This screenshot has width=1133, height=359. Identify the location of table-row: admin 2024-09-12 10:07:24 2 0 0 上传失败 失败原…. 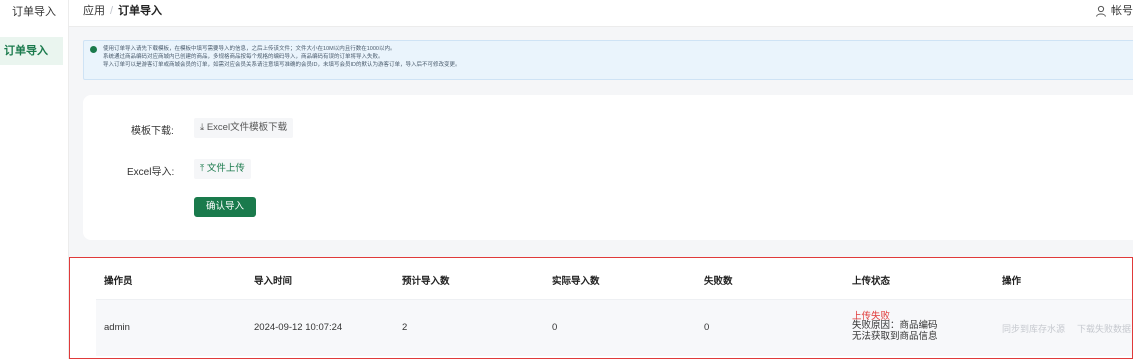
(614, 328).